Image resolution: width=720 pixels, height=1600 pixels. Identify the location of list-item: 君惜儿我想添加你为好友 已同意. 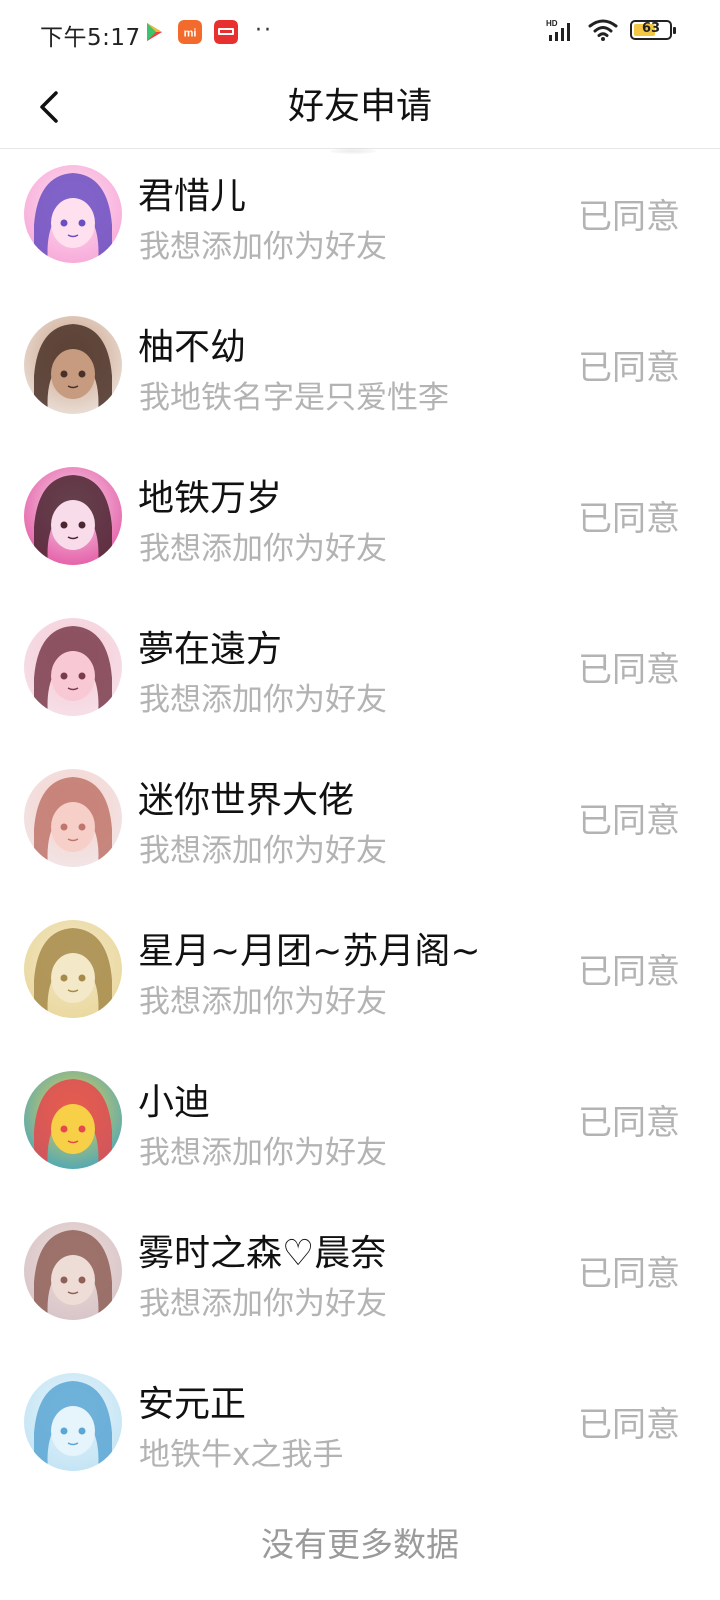
(360, 212).